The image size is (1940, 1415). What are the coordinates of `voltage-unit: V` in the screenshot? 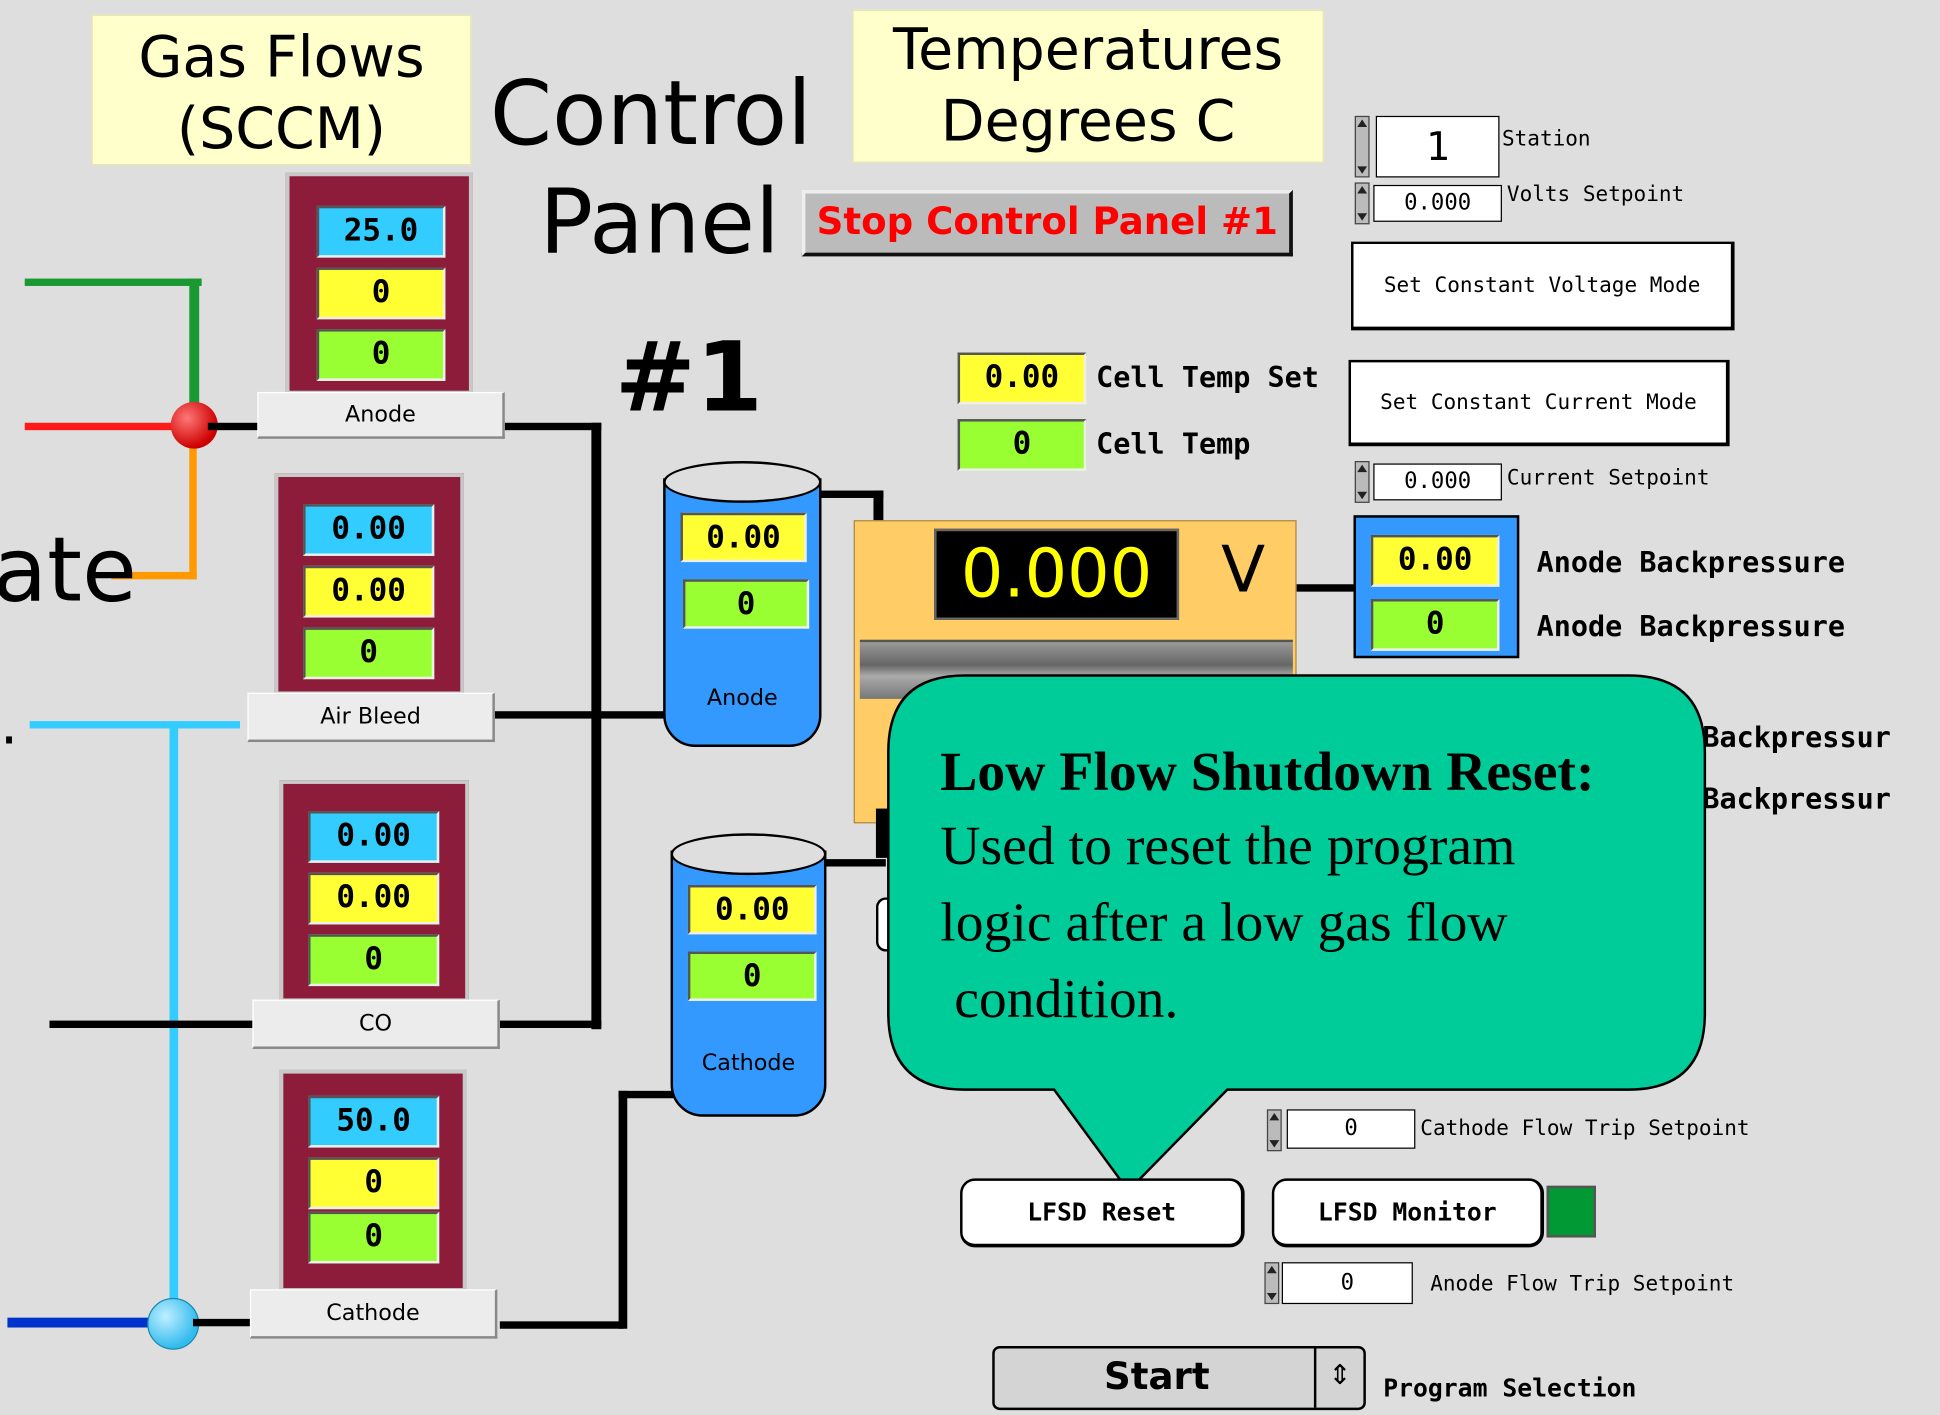 It's located at (1243, 570).